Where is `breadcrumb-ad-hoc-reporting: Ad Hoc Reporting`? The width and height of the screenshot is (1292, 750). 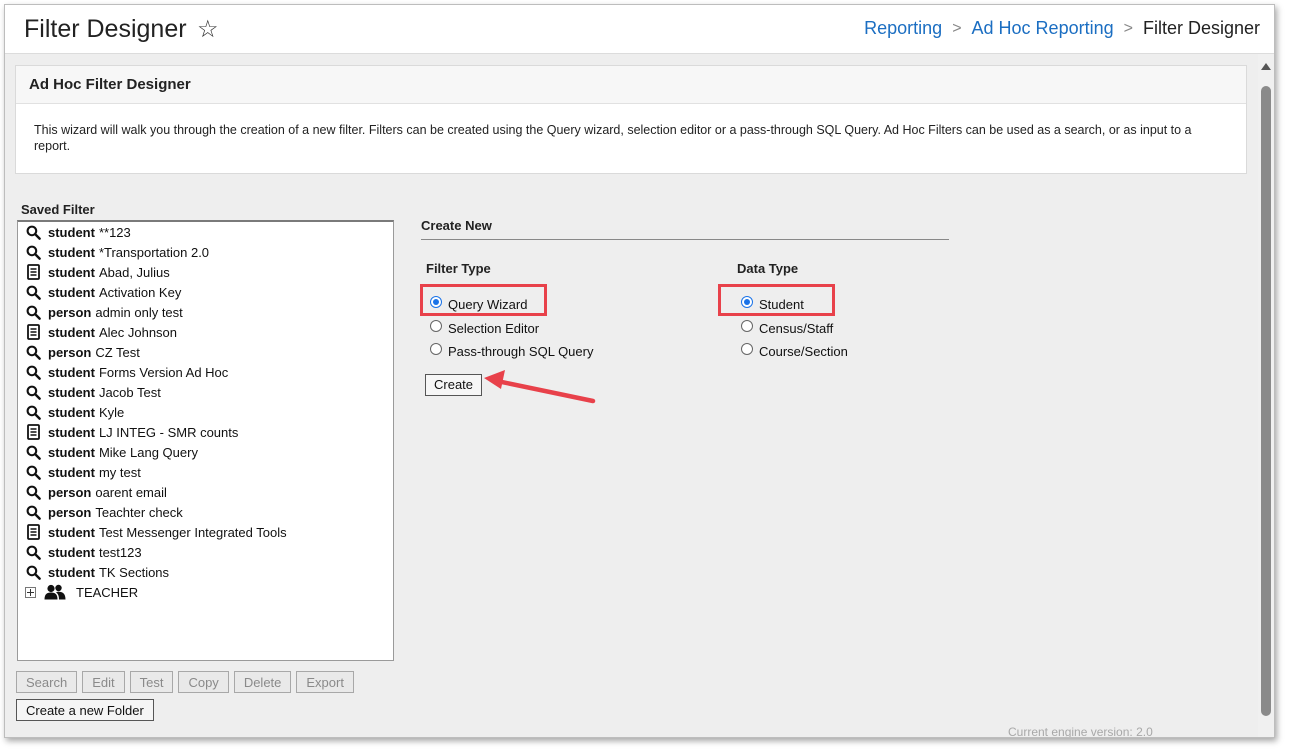
breadcrumb-ad-hoc-reporting: Ad Hoc Reporting is located at coordinates (1043, 28).